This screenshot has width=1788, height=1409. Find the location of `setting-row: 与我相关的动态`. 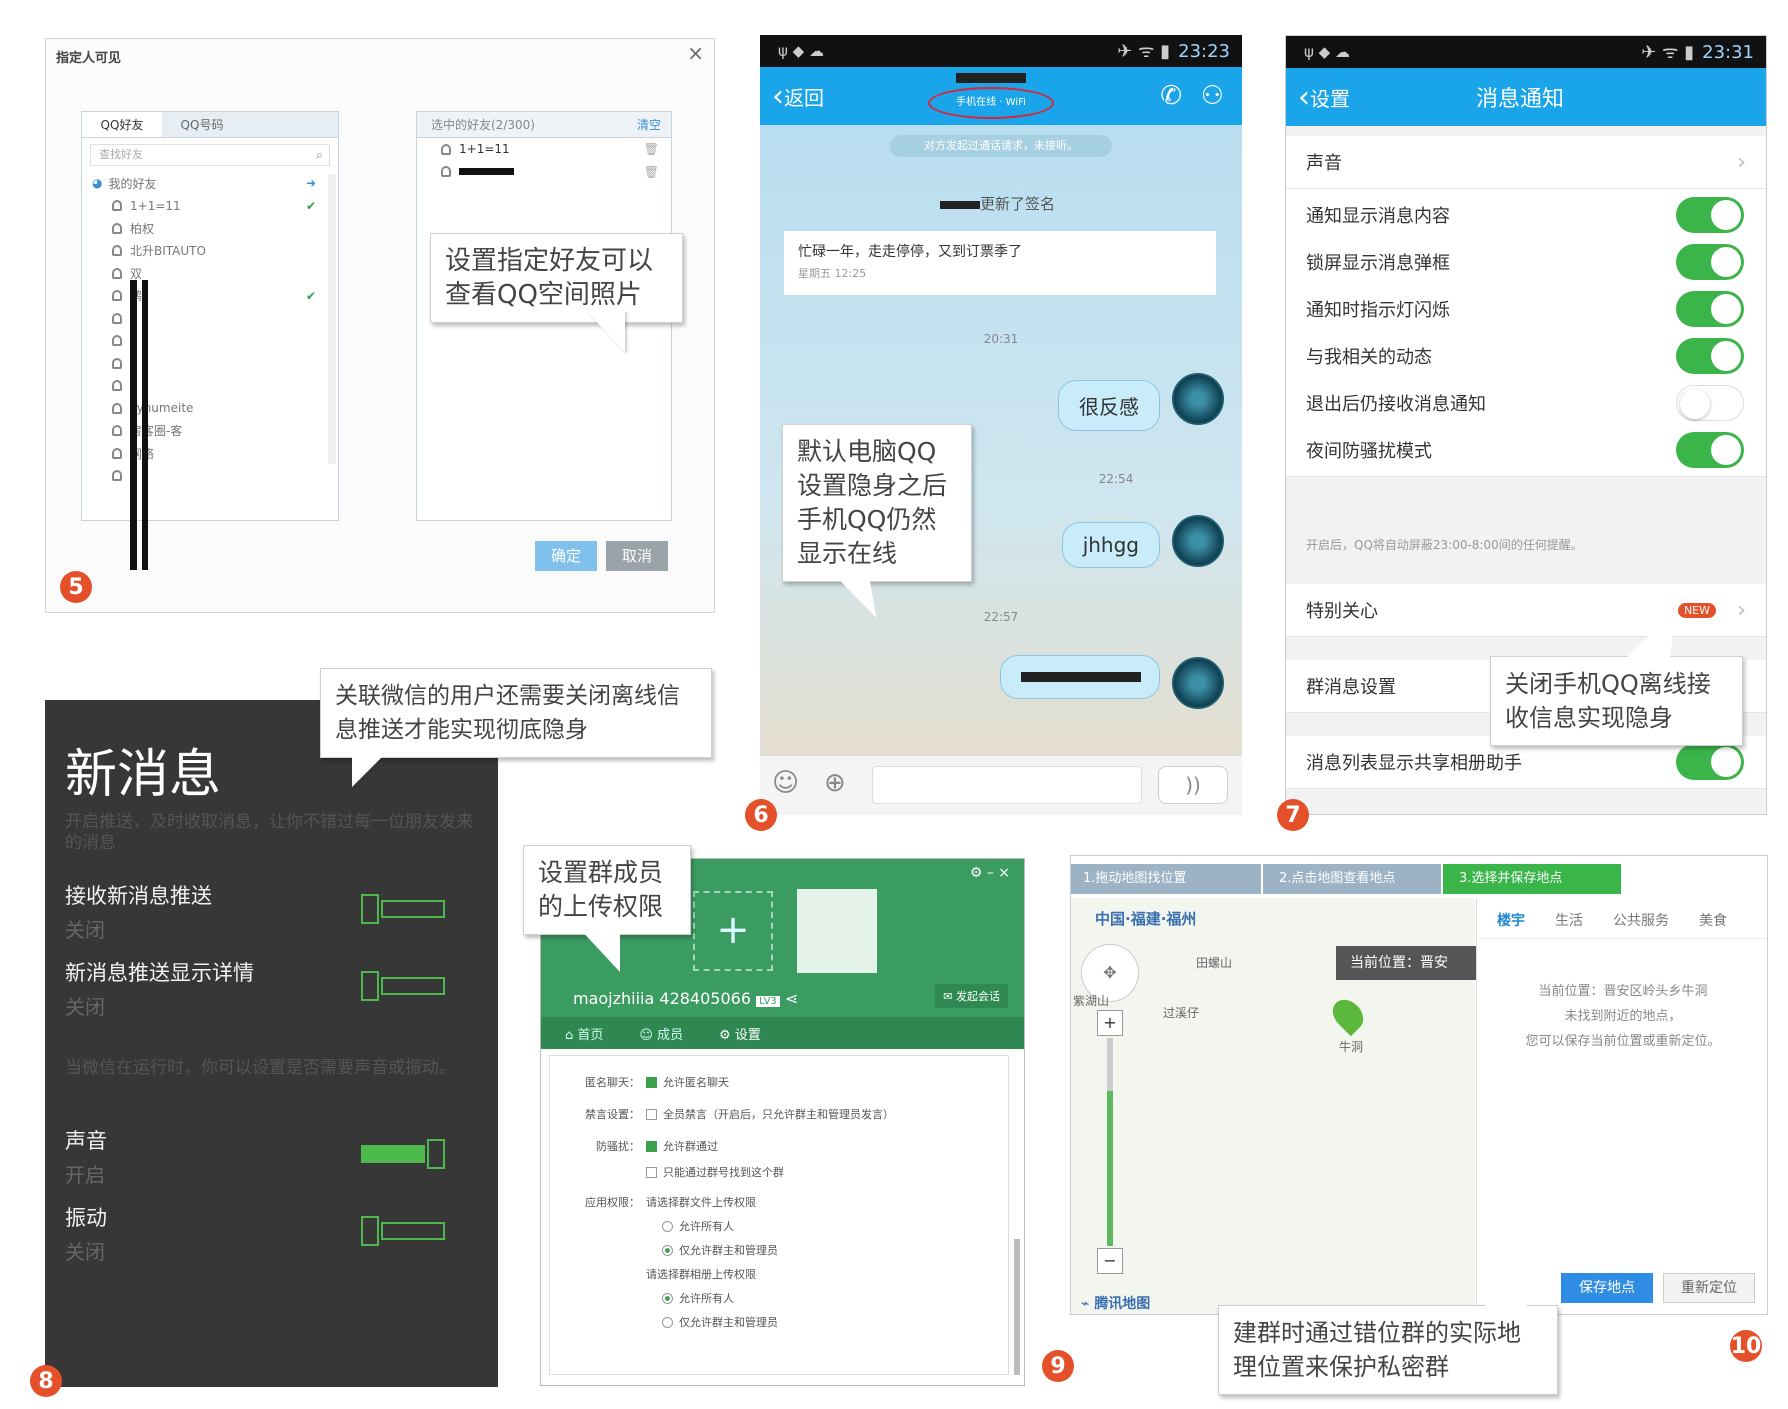

setting-row: 与我相关的动态 is located at coordinates (1526, 356).